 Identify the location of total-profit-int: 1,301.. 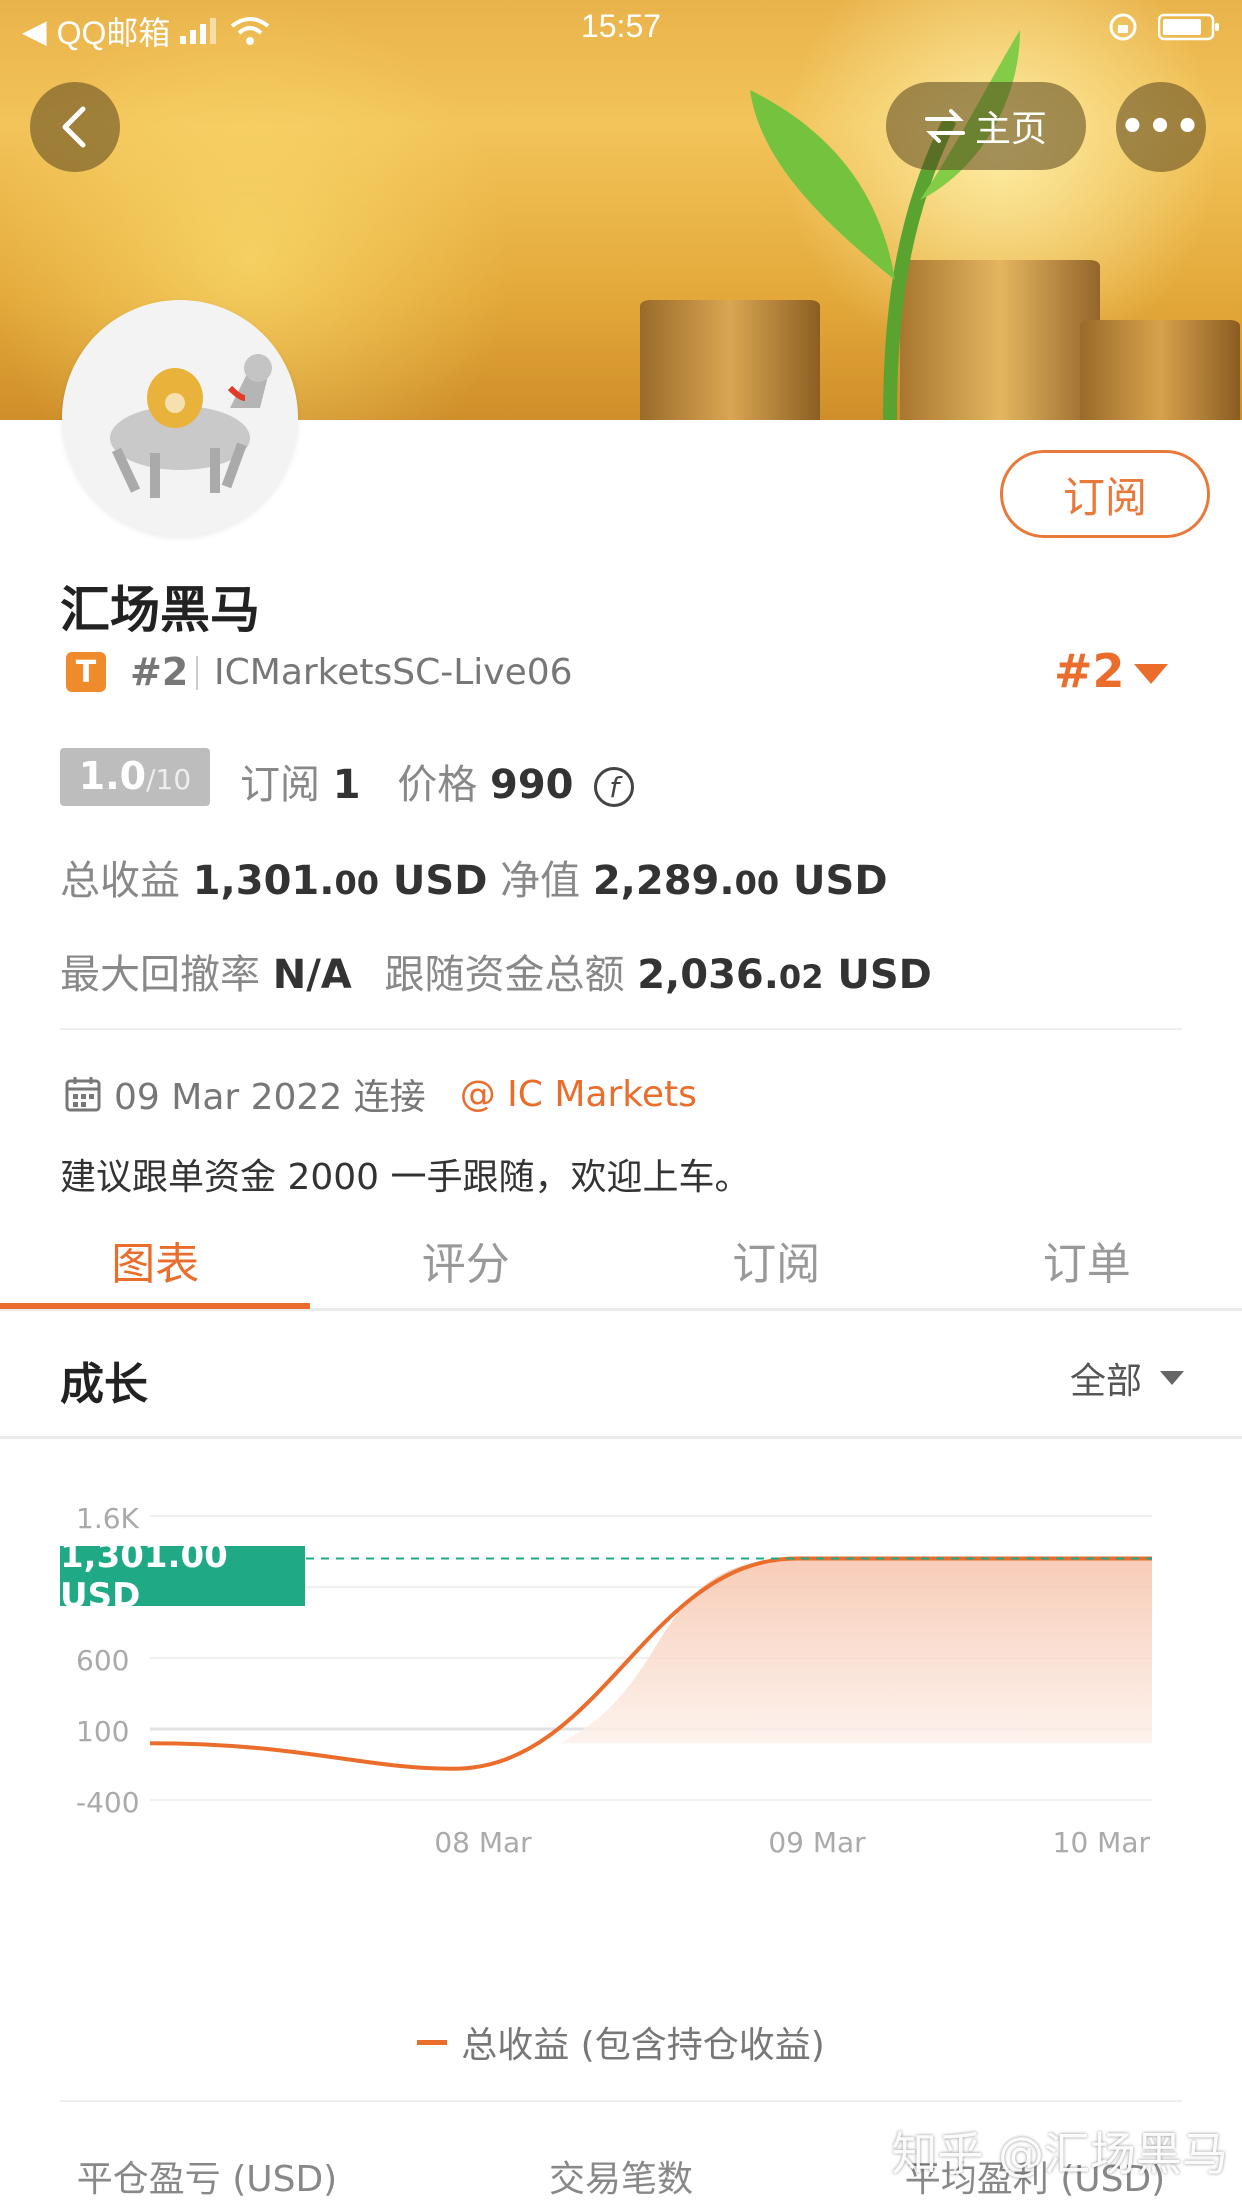
(263, 881).